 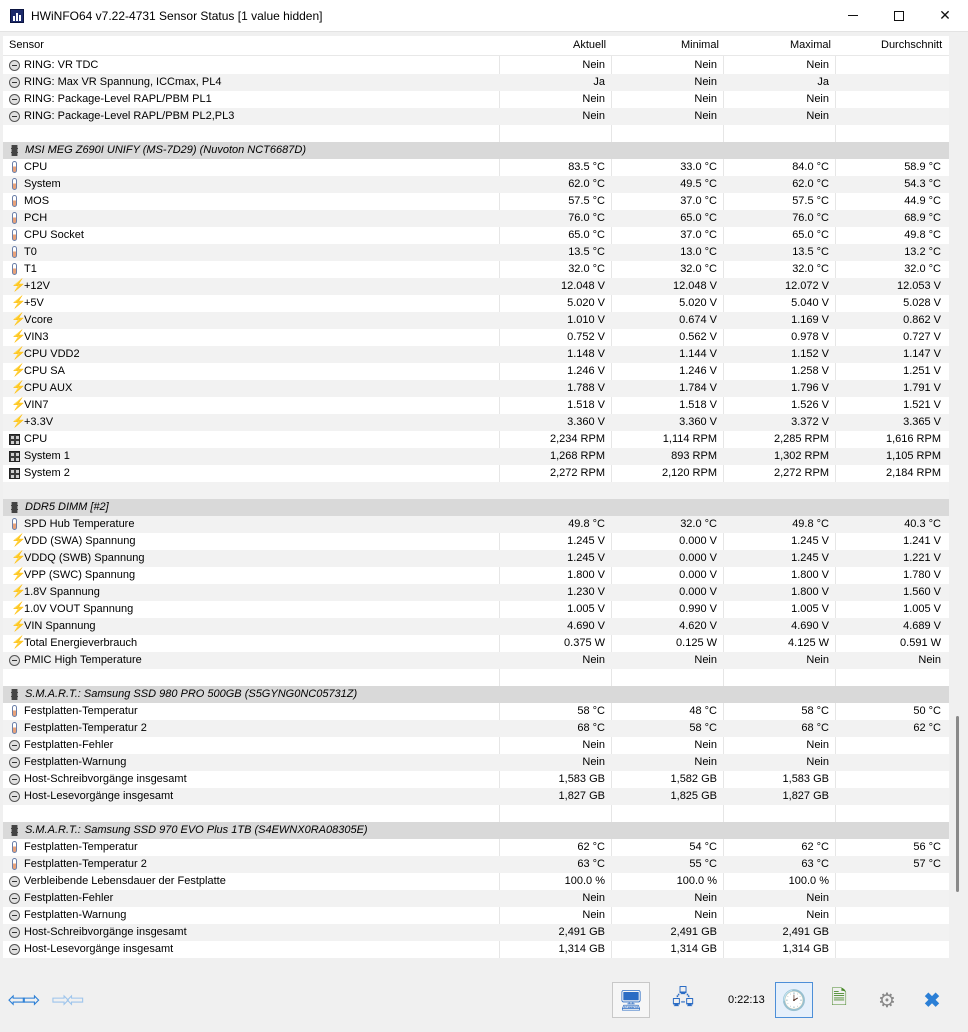 I want to click on value-current: 1.246 V, so click(x=586, y=371).